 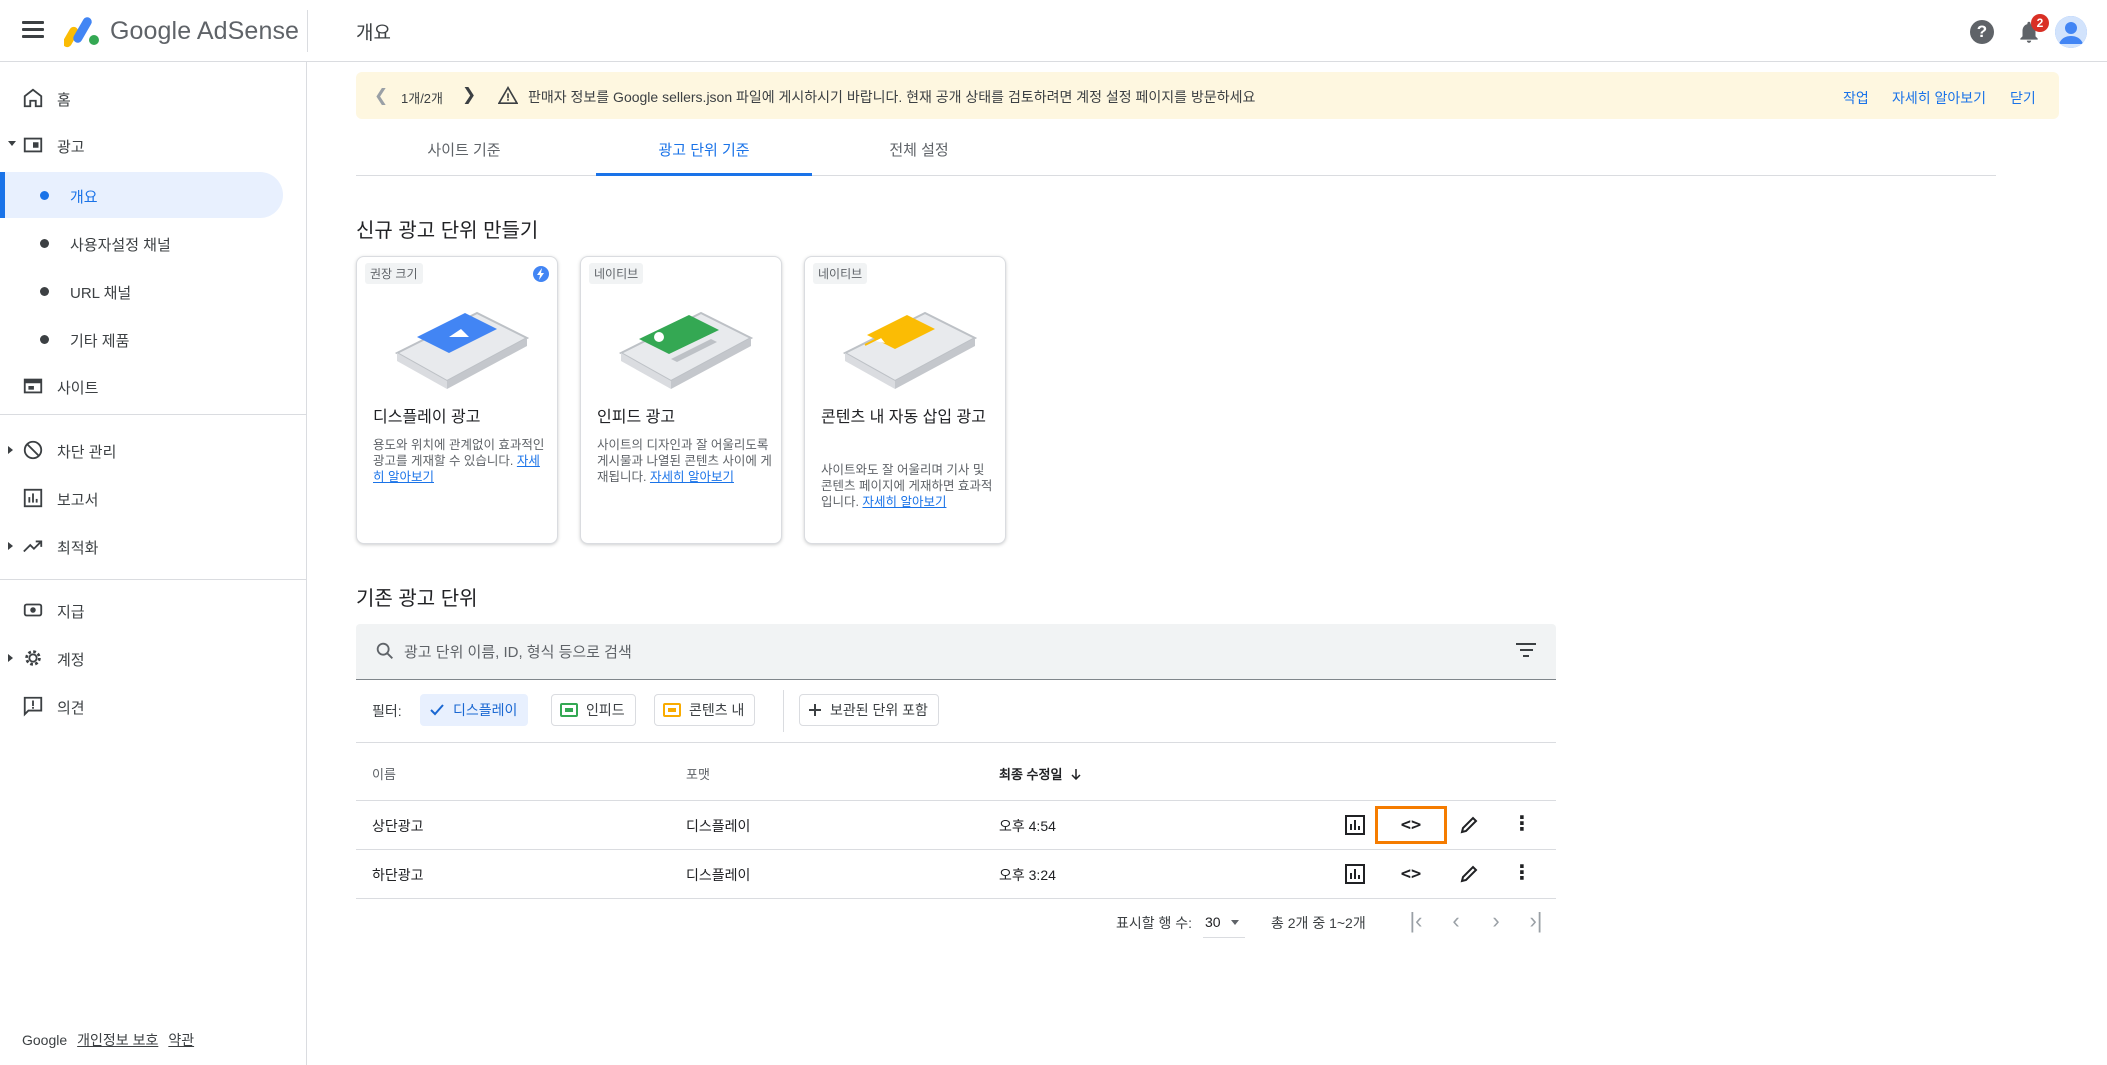 What do you see at coordinates (1536, 922) in the screenshot?
I see `last-page-icon: ›|` at bounding box center [1536, 922].